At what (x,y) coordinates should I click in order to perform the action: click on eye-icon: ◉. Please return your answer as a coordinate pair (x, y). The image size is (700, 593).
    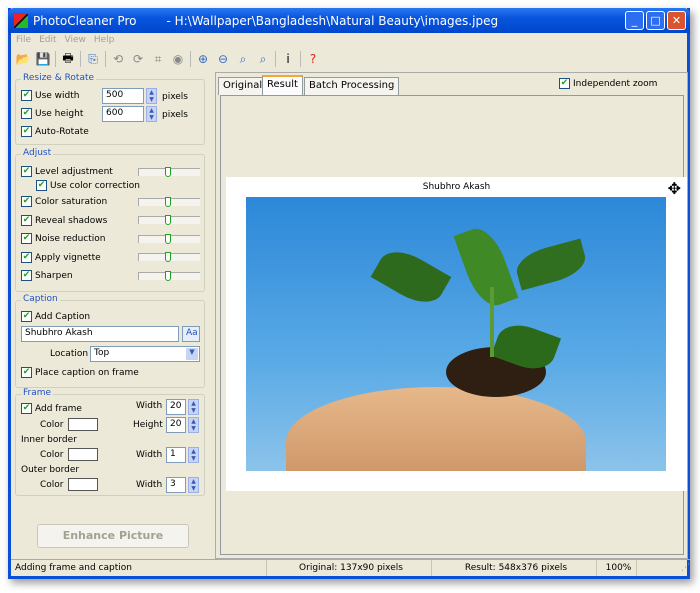
    Looking at the image, I should click on (178, 59).